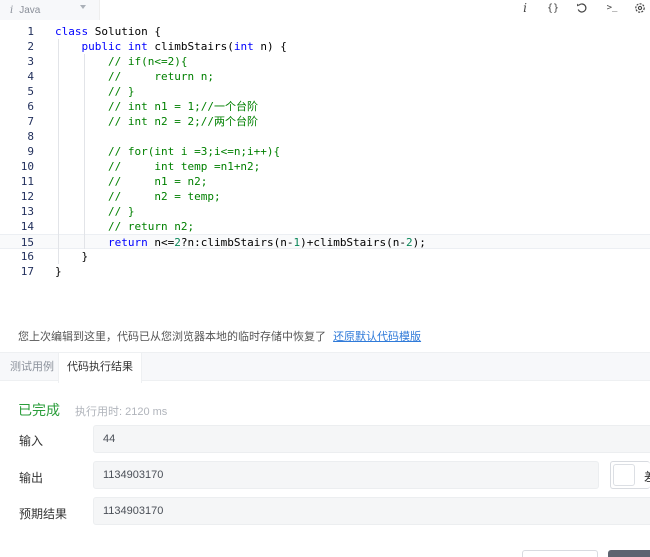 Image resolution: width=650 pixels, height=557 pixels. Describe the element at coordinates (325, 76) in the screenshot. I see `code-line: 4 // return n;` at that location.